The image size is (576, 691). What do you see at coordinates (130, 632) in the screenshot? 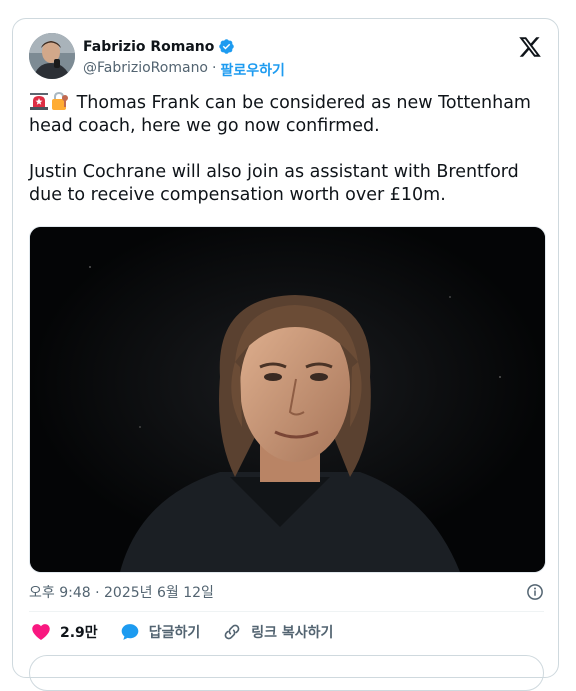
I see `reply-bubble-icon` at bounding box center [130, 632].